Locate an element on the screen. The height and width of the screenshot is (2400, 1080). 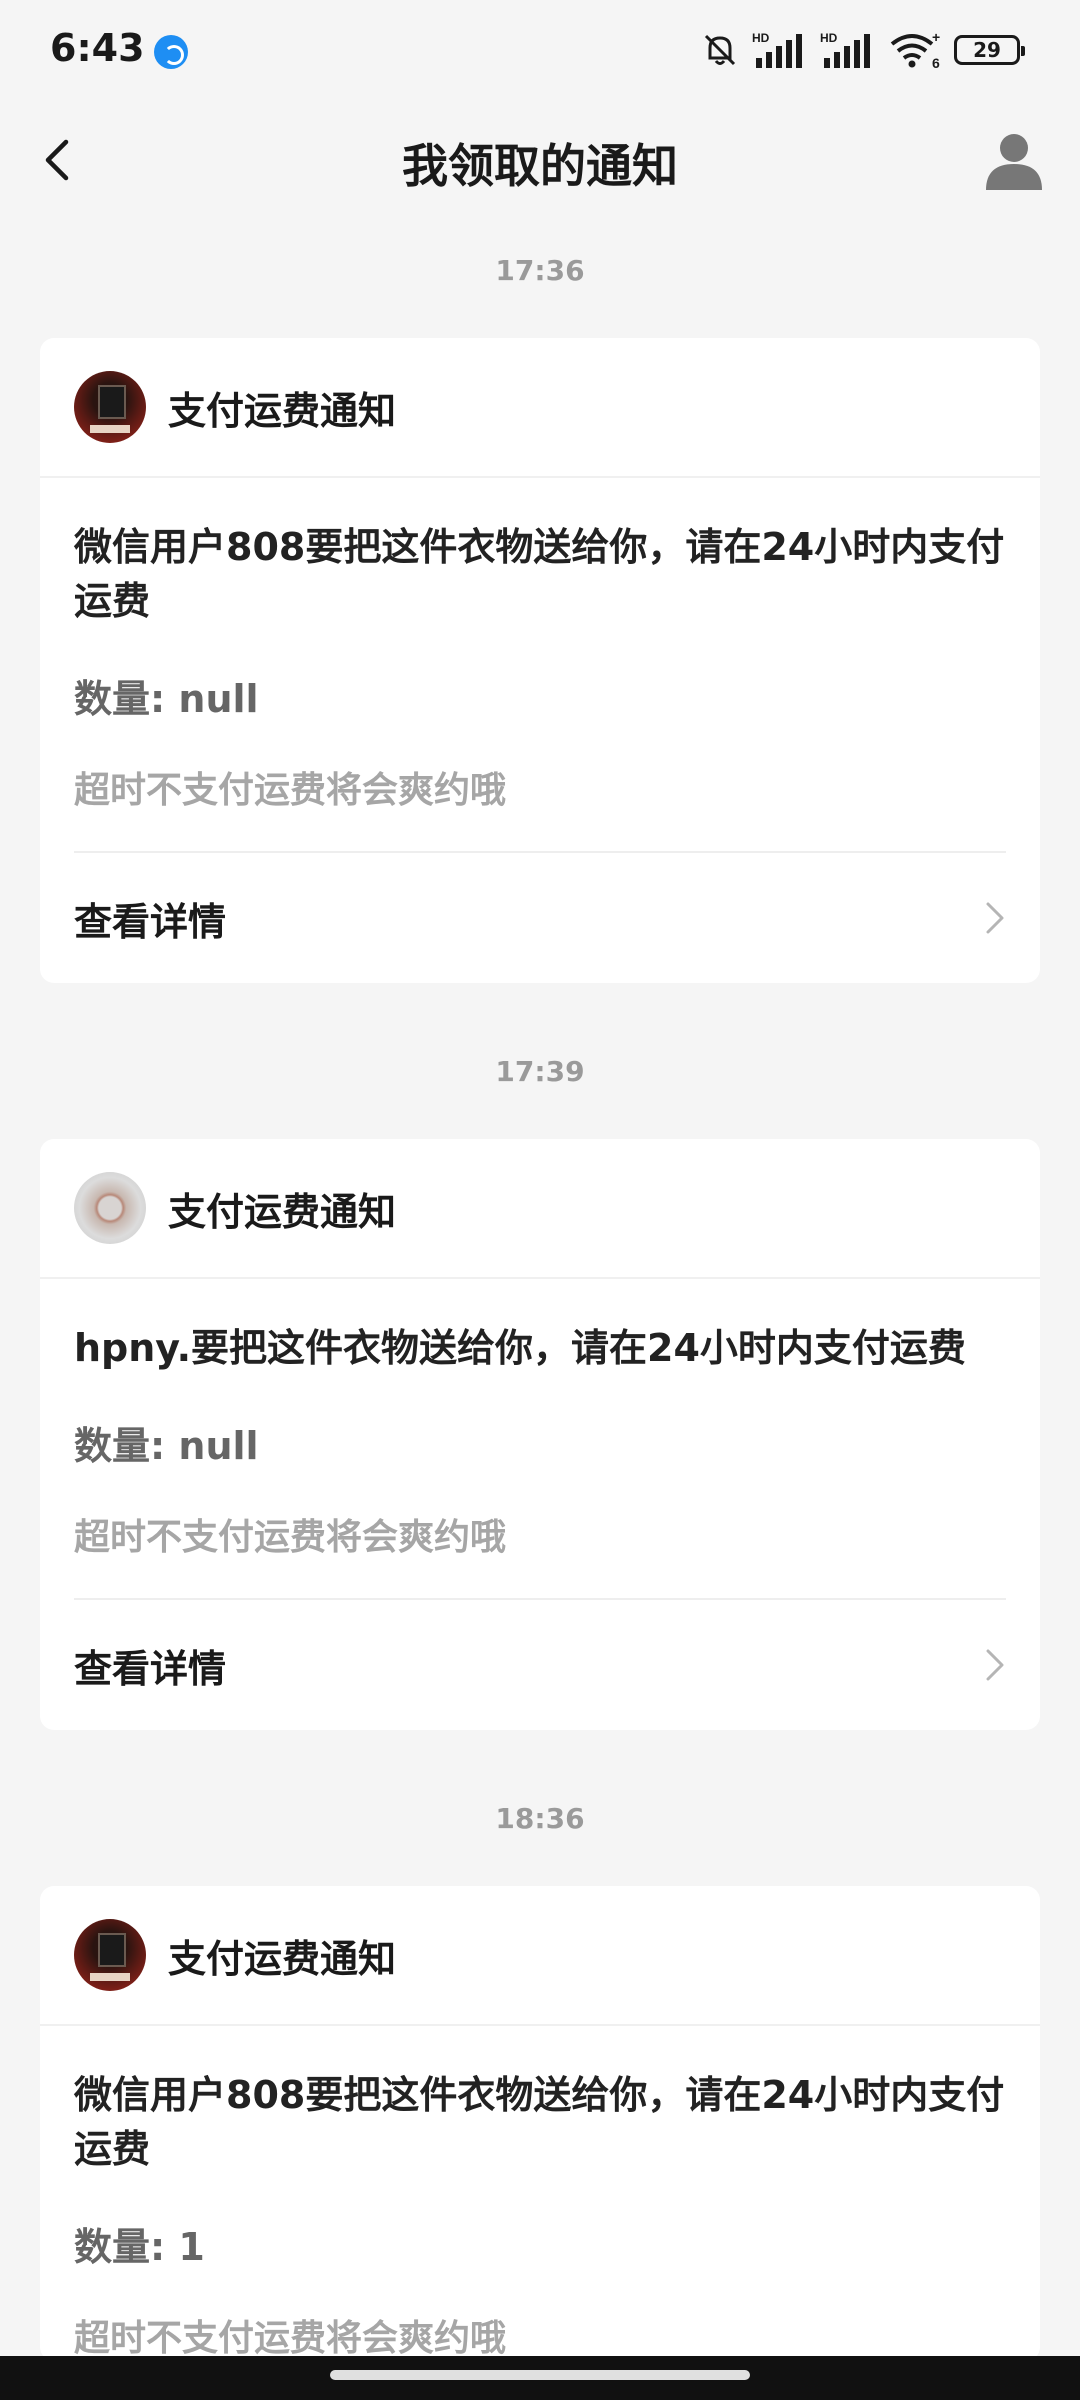
user-icon is located at coordinates (1014, 162).